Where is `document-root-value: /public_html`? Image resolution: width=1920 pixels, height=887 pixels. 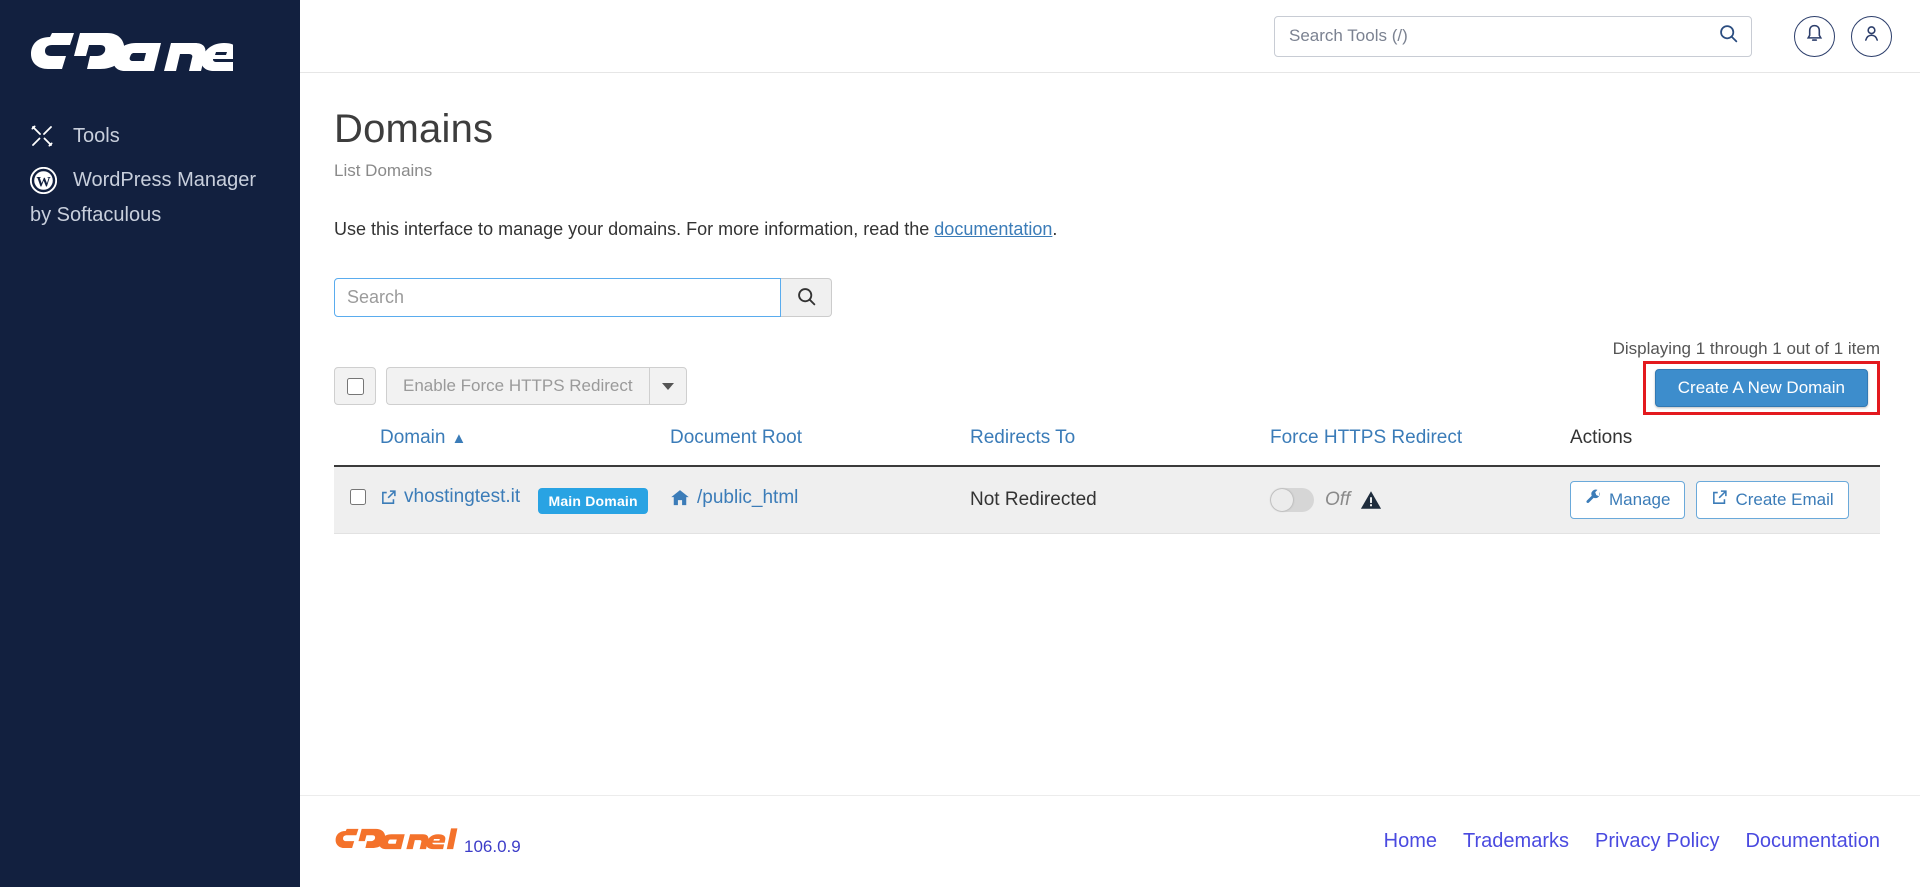
document-root-value: /public_html is located at coordinates (734, 498).